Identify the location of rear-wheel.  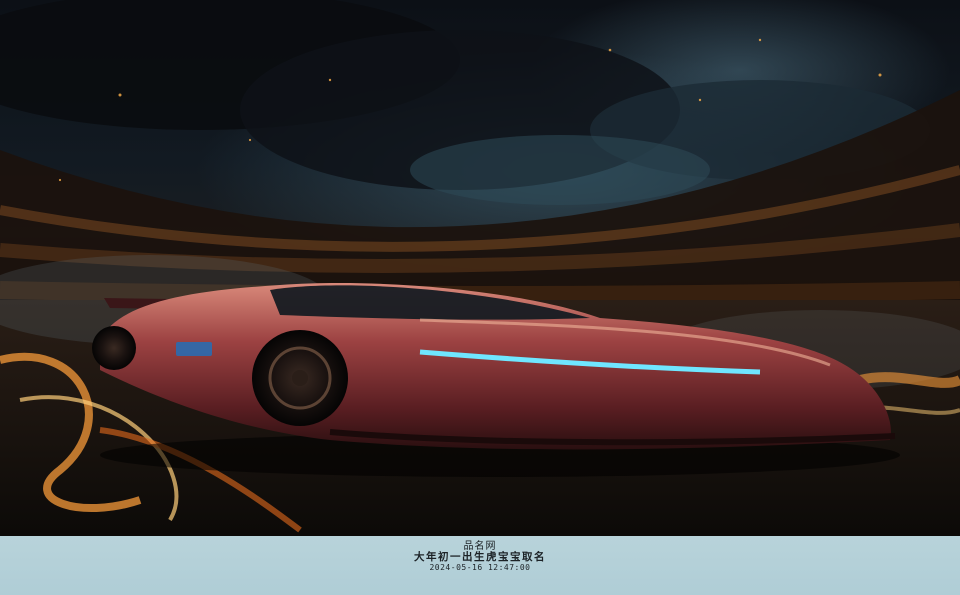
(114, 348).